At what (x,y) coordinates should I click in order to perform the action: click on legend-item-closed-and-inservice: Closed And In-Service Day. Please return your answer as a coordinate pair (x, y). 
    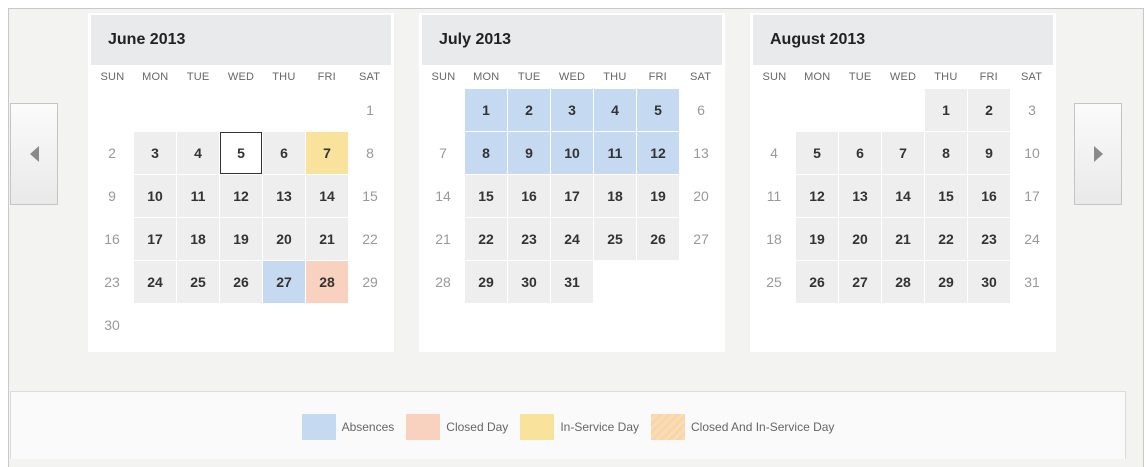
    Looking at the image, I should click on (743, 426).